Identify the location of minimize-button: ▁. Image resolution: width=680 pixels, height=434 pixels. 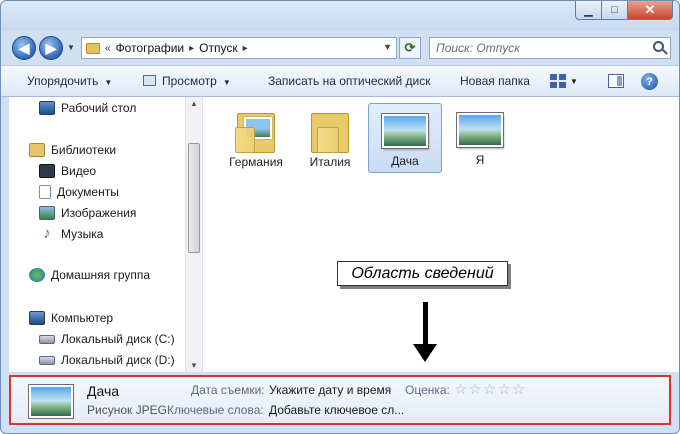
(588, 10).